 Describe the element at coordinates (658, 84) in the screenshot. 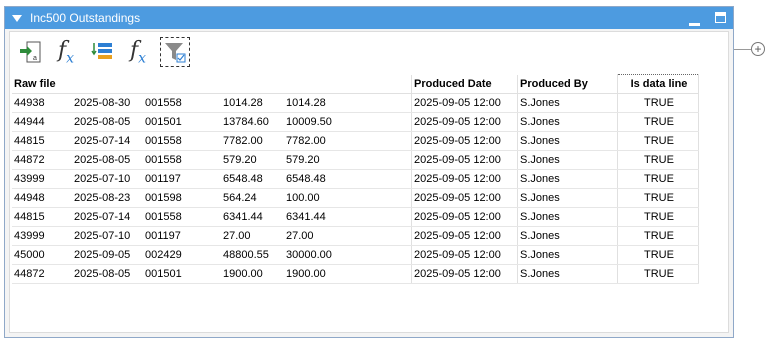

I see `column-header-is-data-line: Is data line` at that location.